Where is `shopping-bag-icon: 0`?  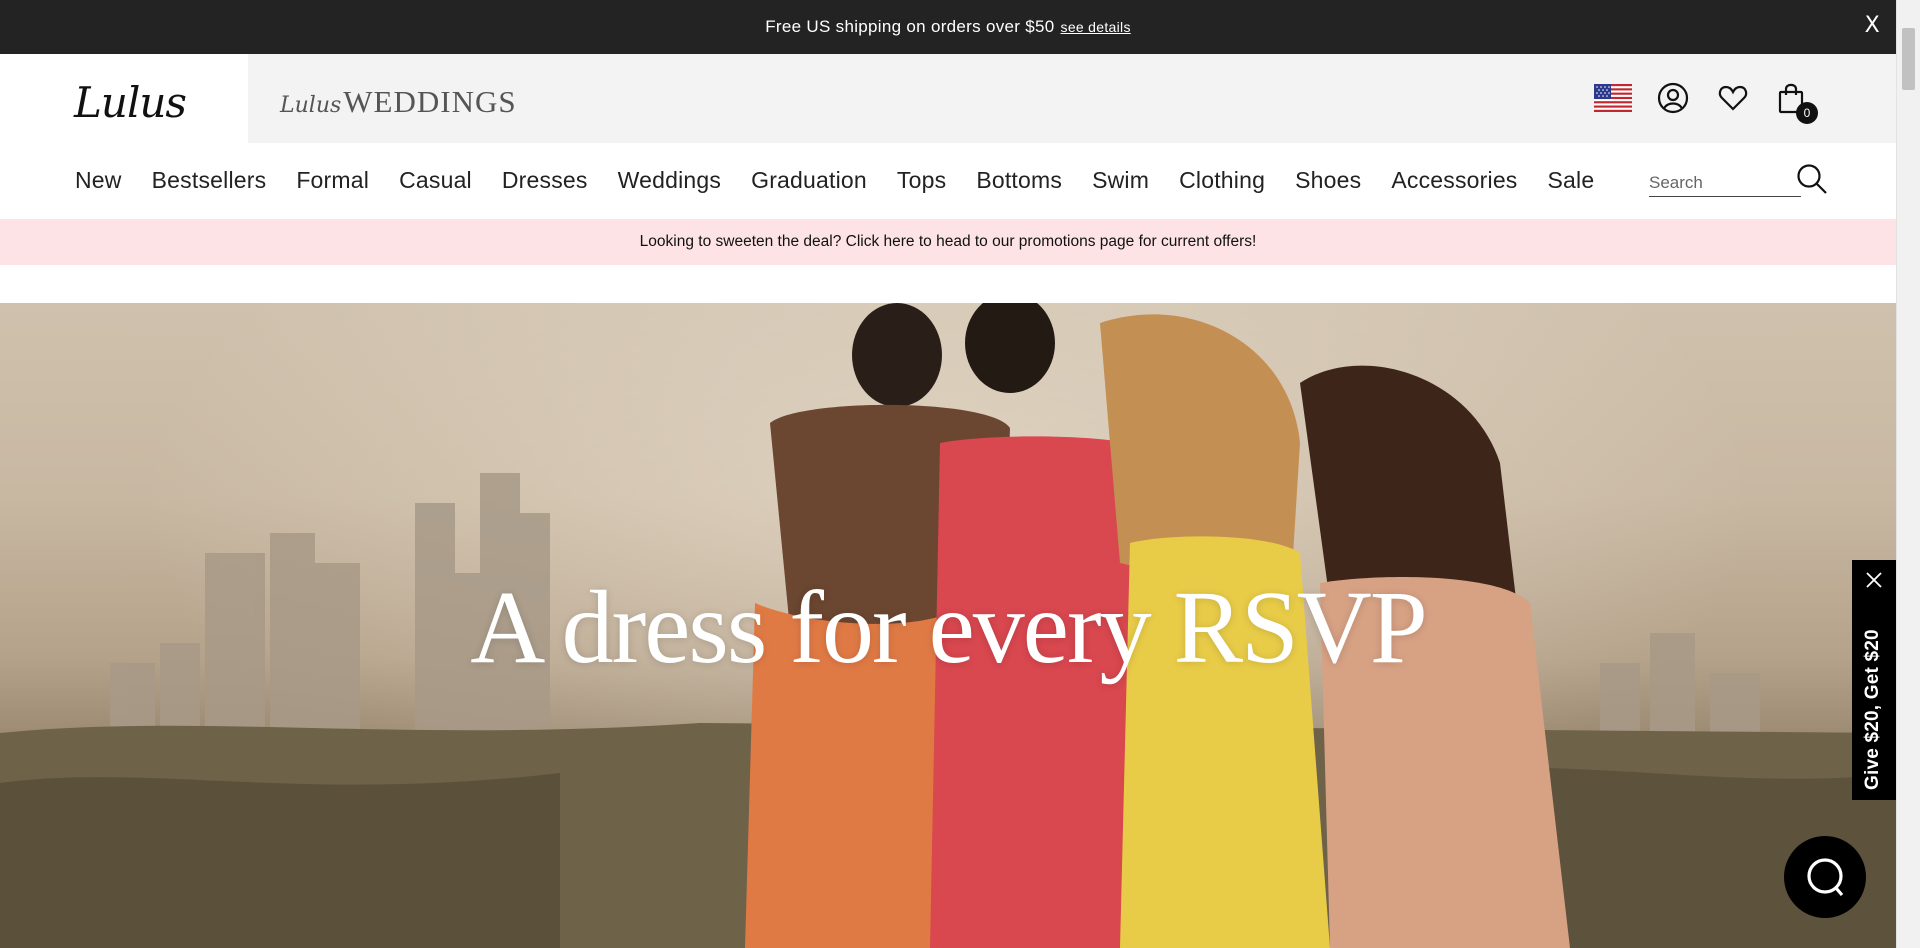 shopping-bag-icon: 0 is located at coordinates (1796, 102).